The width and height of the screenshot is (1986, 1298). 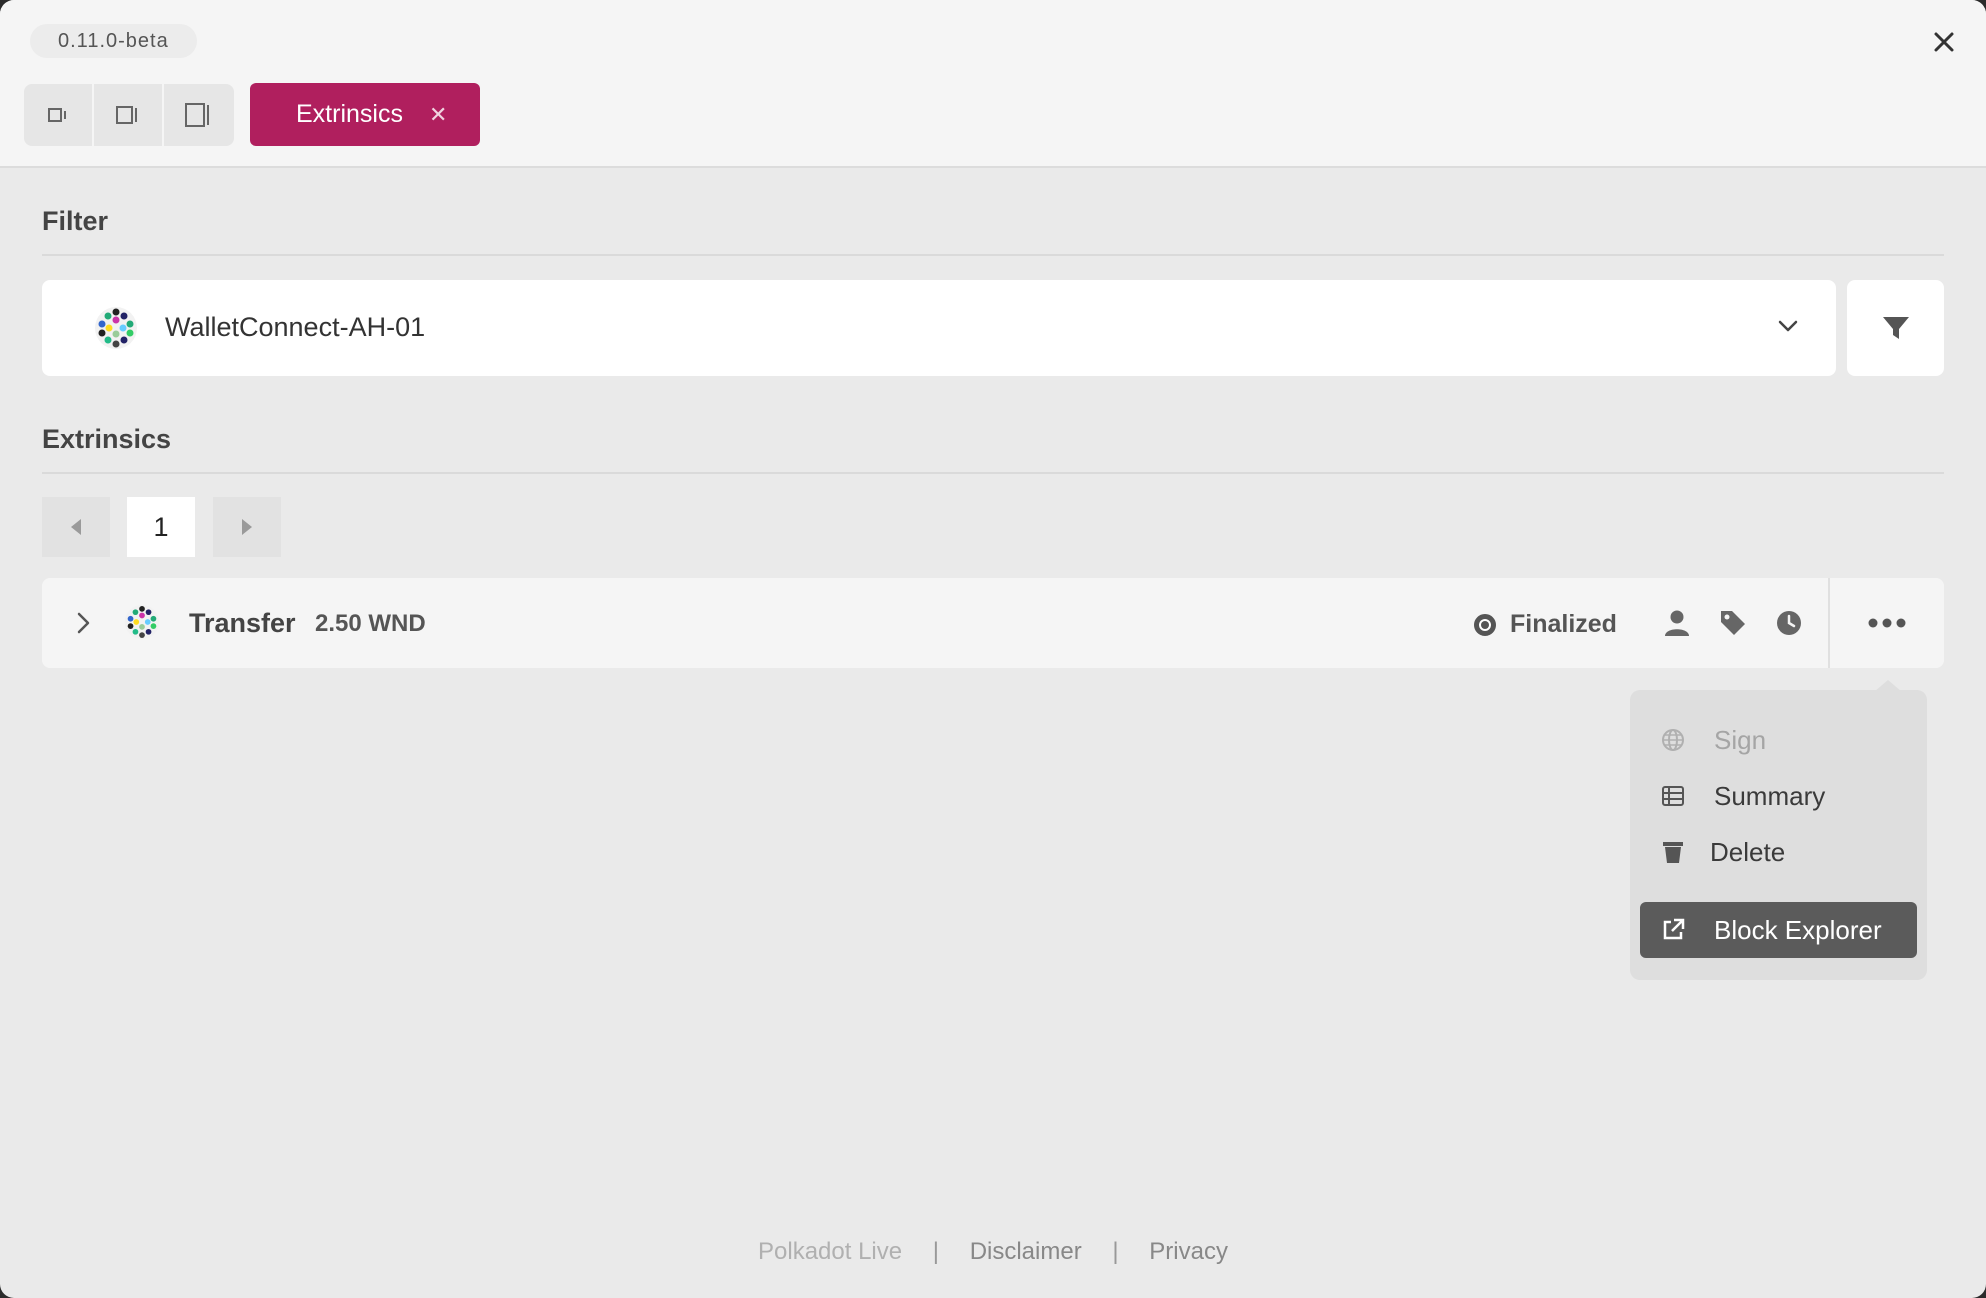 What do you see at coordinates (1789, 623) in the screenshot?
I see `clock-icon` at bounding box center [1789, 623].